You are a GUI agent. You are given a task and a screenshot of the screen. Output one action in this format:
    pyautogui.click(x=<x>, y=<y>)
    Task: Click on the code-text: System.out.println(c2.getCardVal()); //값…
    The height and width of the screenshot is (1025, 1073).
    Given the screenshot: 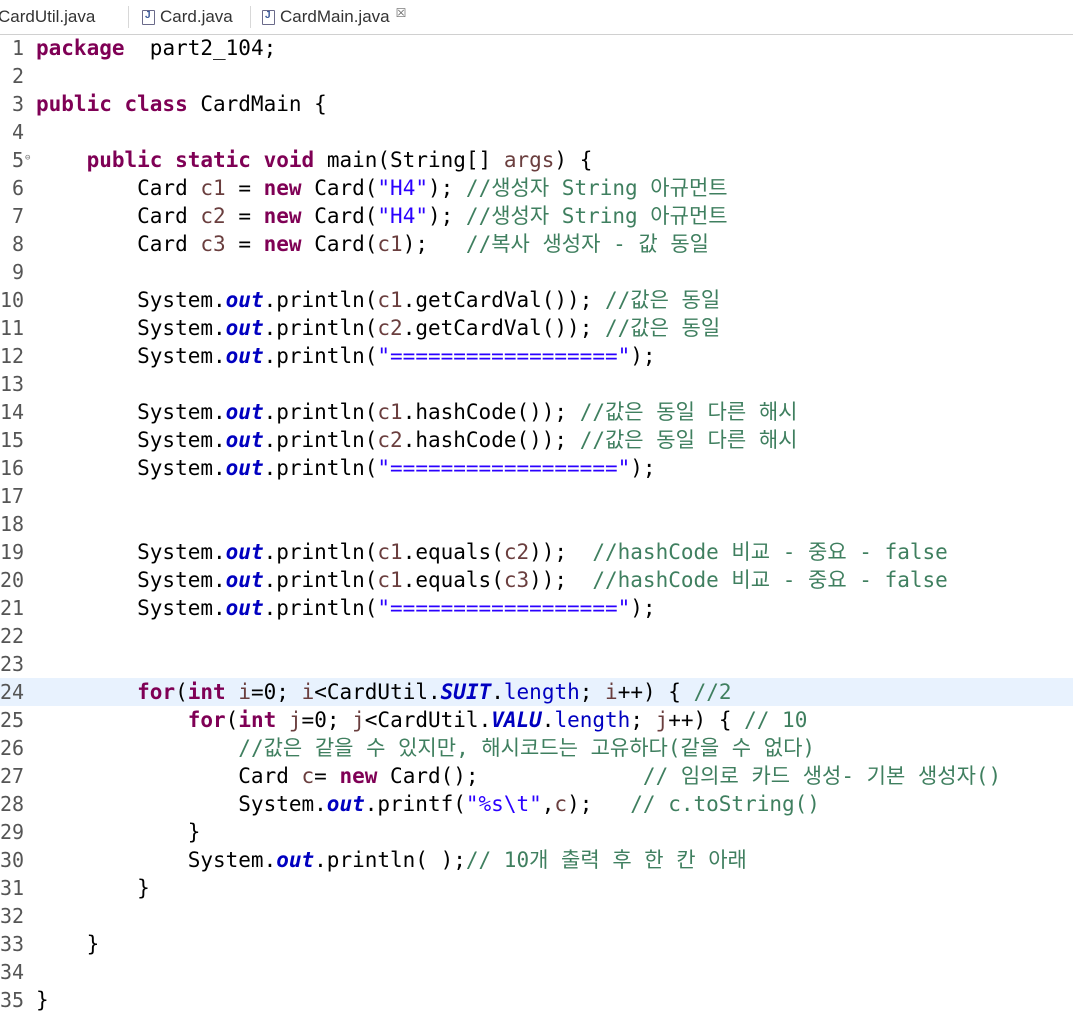 What is the action you would take?
    pyautogui.click(x=378, y=328)
    